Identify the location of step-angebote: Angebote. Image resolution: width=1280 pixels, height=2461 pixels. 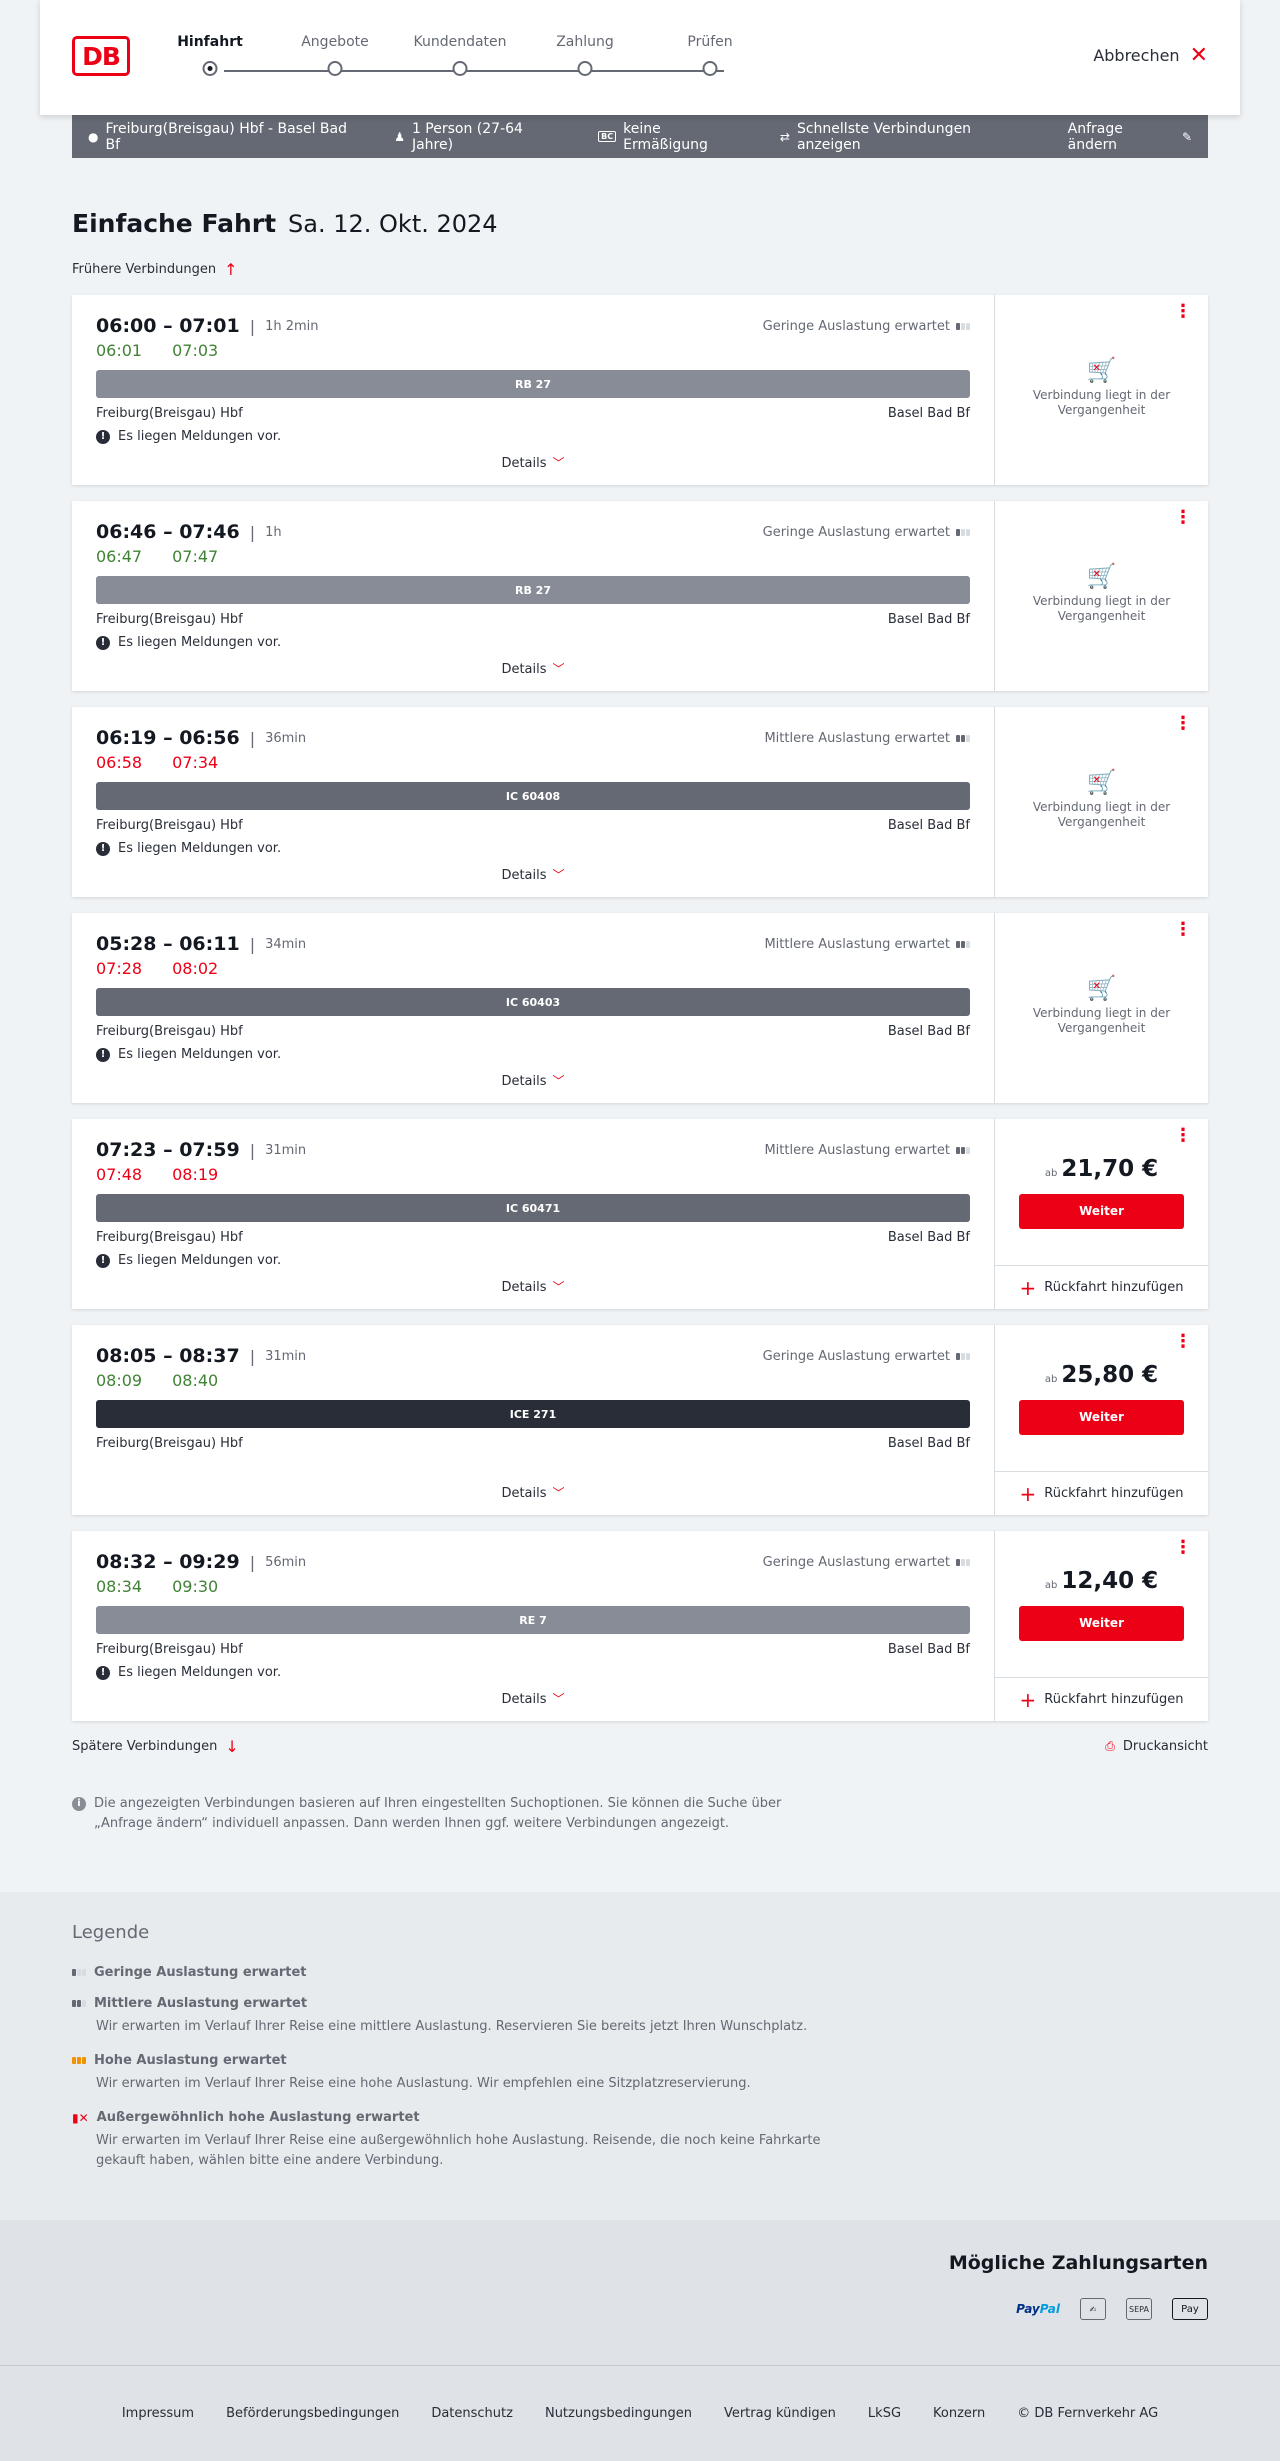
(335, 55).